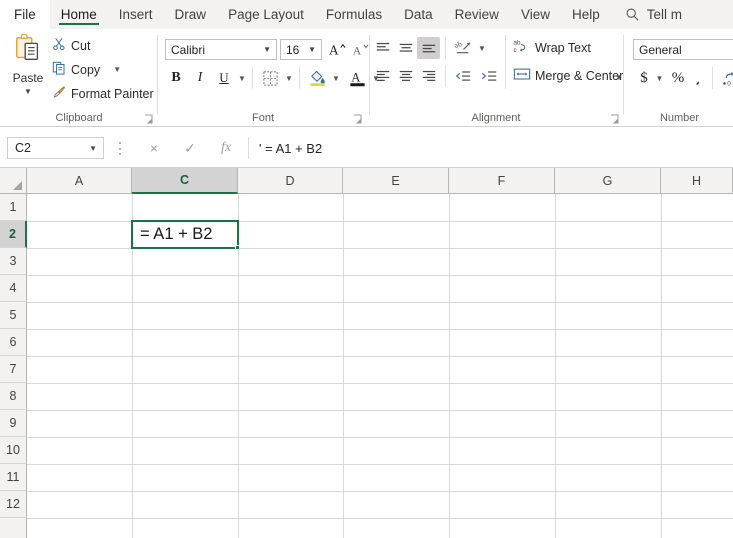 The image size is (733, 538). What do you see at coordinates (13, 477) in the screenshot?
I see `row-header-11: 11` at bounding box center [13, 477].